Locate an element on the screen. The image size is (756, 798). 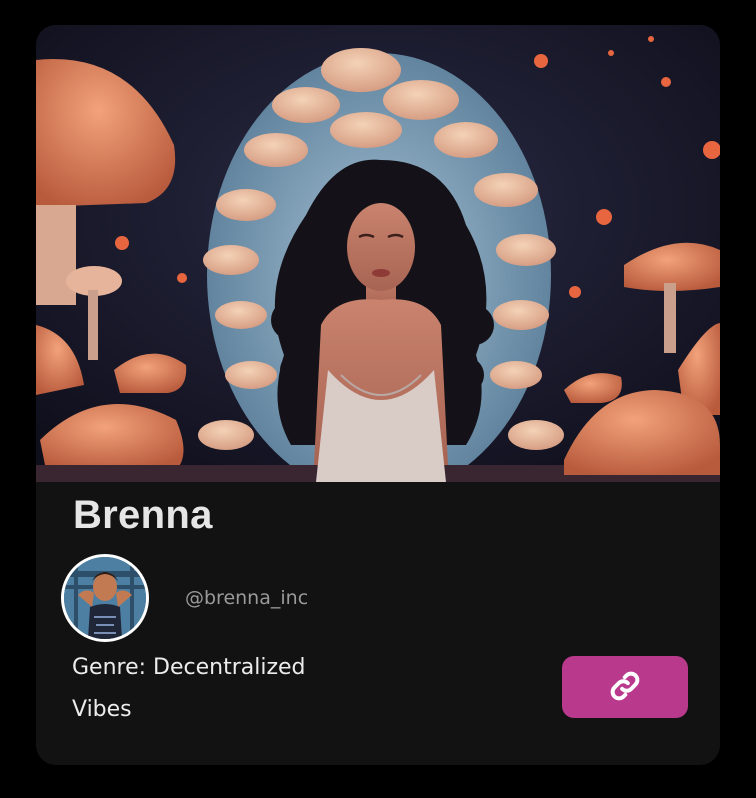
link-icon is located at coordinates (625, 687).